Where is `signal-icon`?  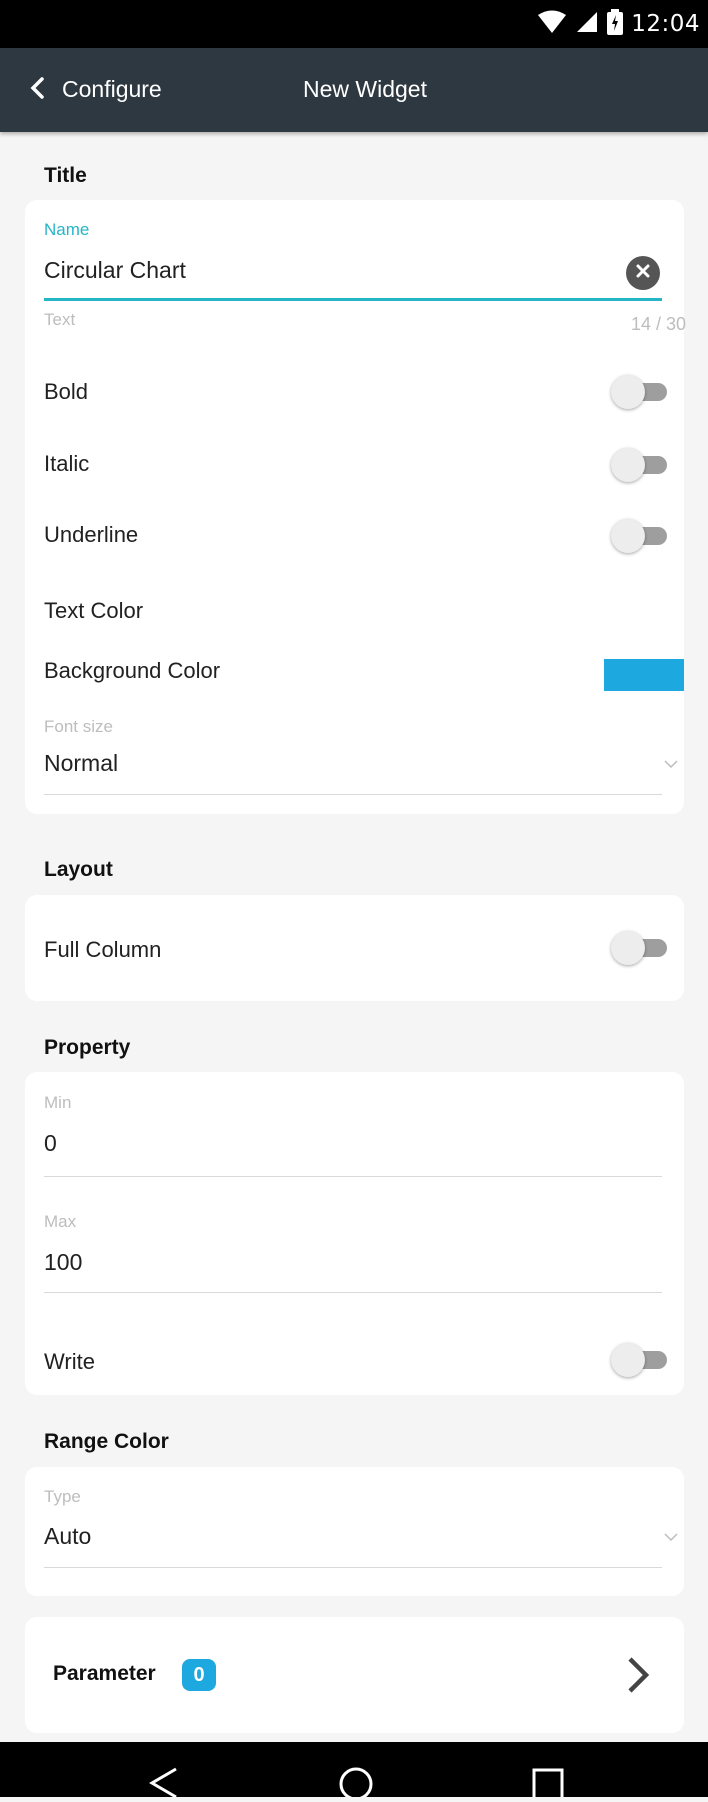
signal-icon is located at coordinates (587, 24).